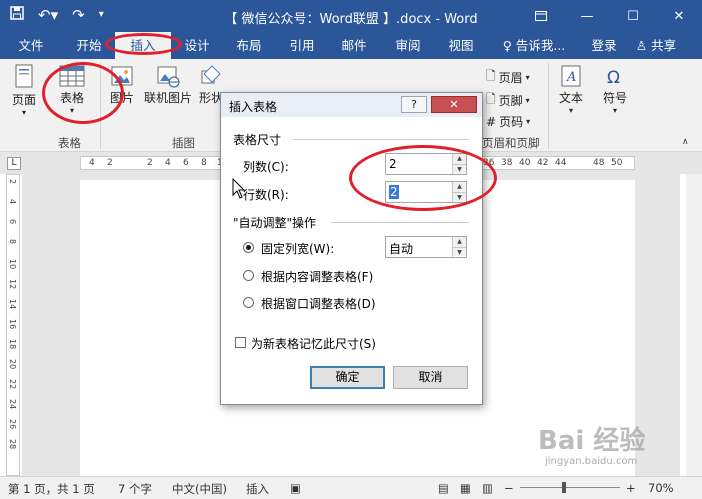 This screenshot has width=702, height=499. What do you see at coordinates (487, 488) in the screenshot?
I see `web-layout-icon: ▥` at bounding box center [487, 488].